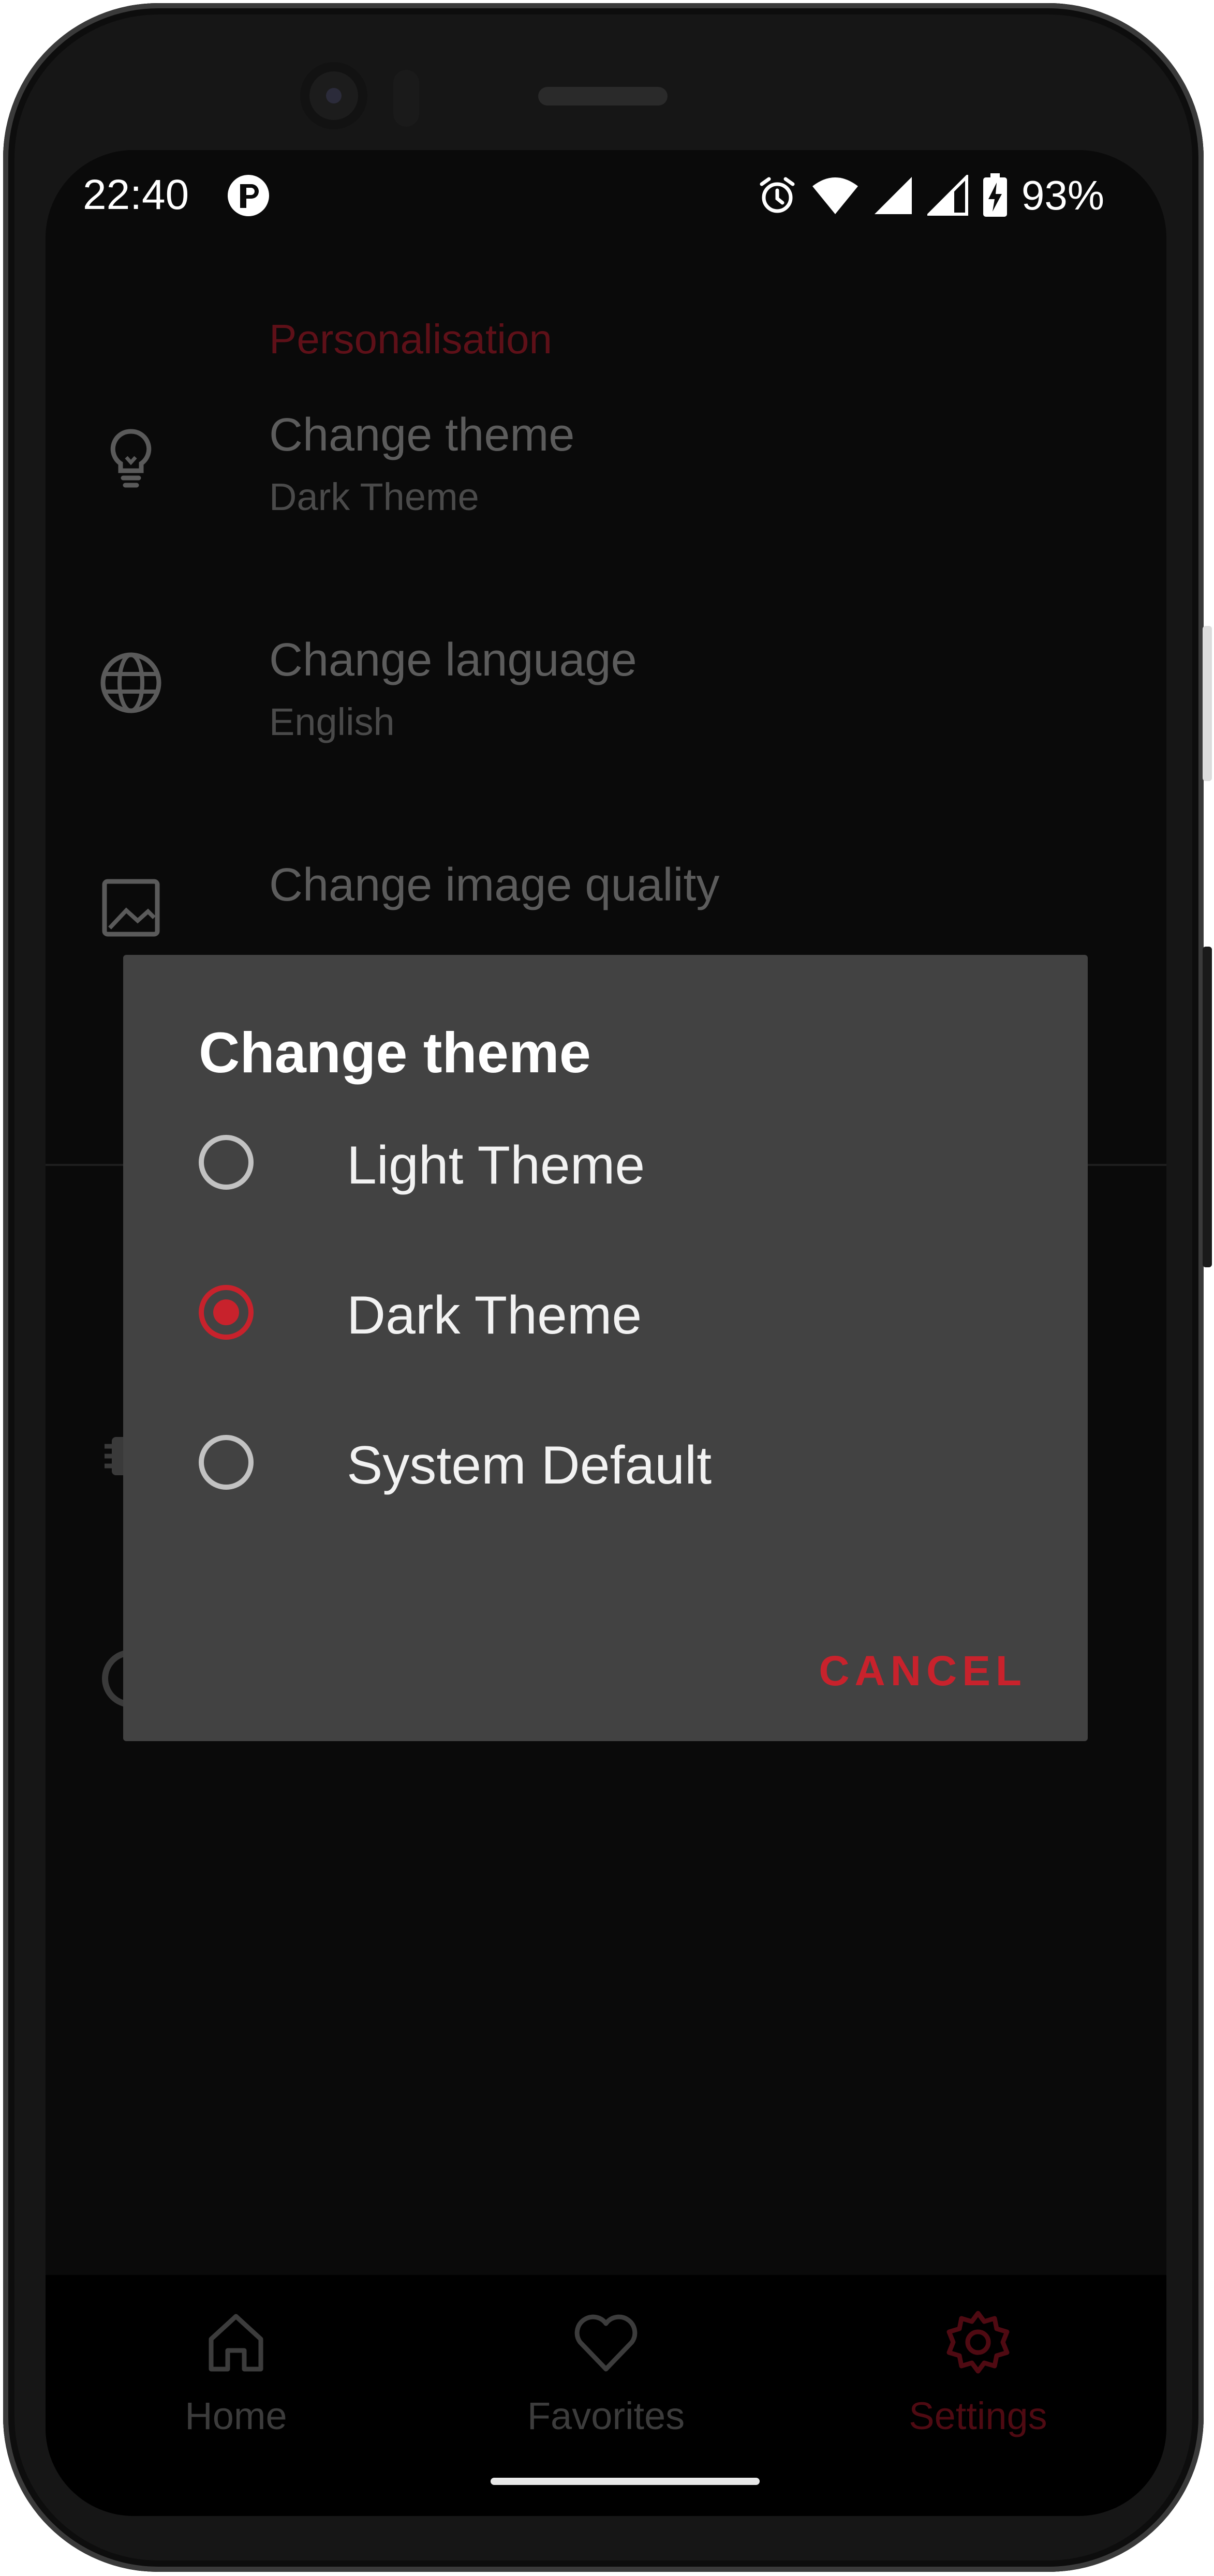 The width and height of the screenshot is (1214, 2576). I want to click on cancel-button: CANCEL, so click(923, 1671).